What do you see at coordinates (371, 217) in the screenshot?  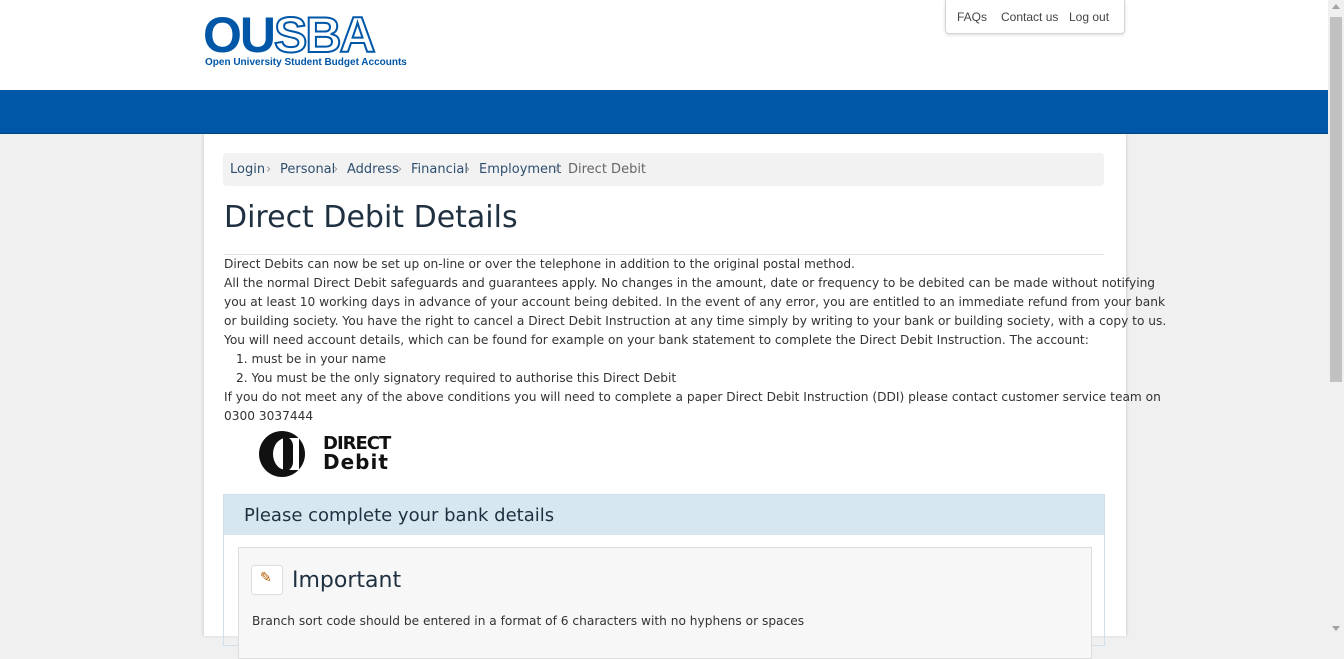 I see `page-title: Direct Debit Details` at bounding box center [371, 217].